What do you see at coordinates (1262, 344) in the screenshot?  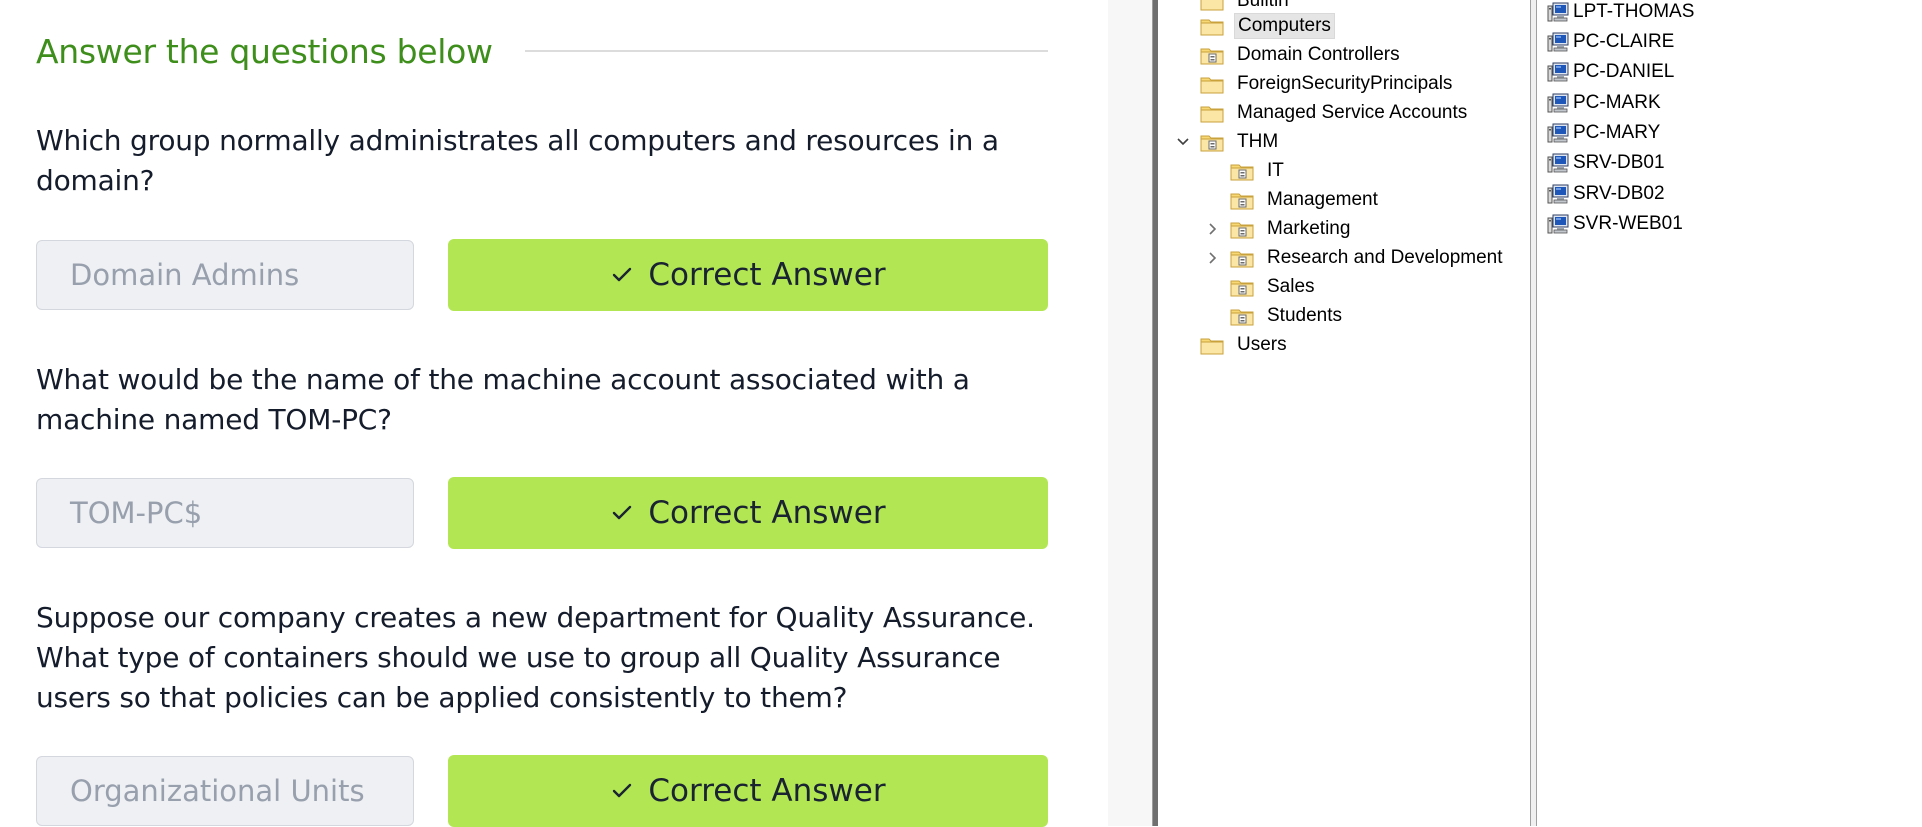 I see `tree-item-label: Users` at bounding box center [1262, 344].